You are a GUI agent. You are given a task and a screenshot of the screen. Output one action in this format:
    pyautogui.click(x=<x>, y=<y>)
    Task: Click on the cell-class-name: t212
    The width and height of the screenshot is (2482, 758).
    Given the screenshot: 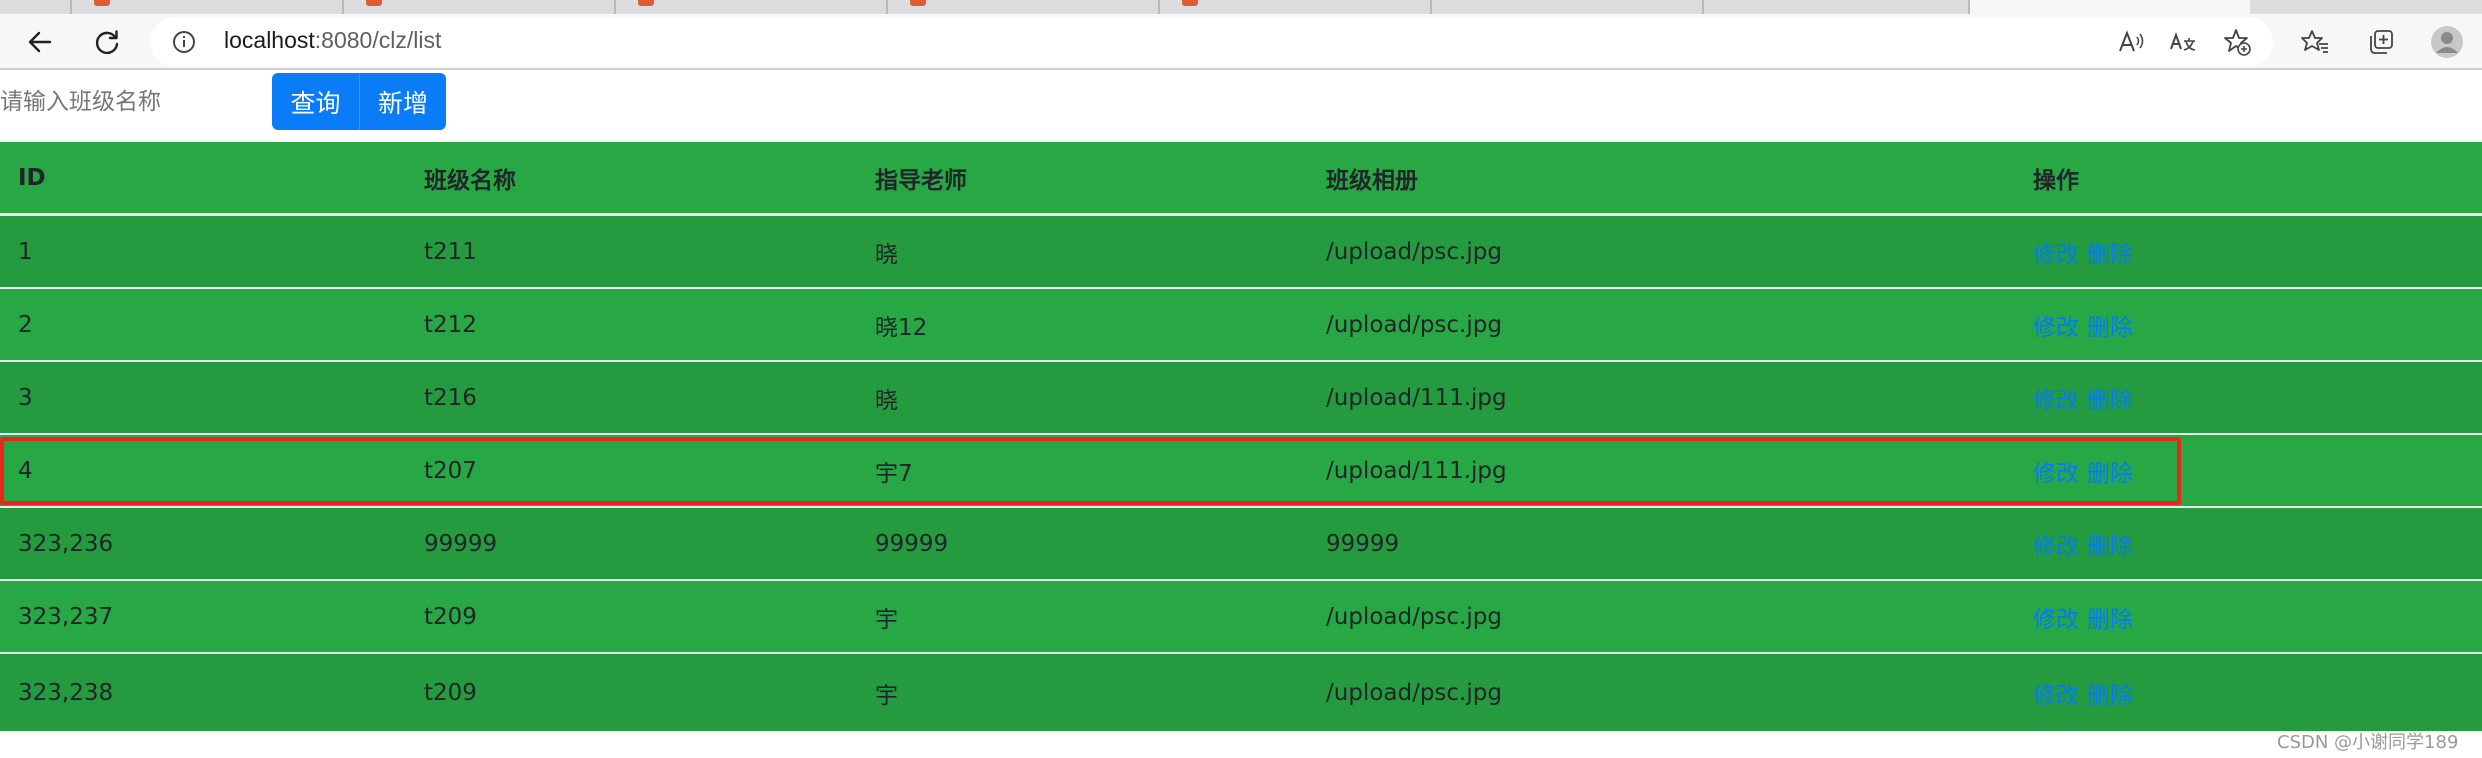 What is the action you would take?
    pyautogui.click(x=450, y=324)
    